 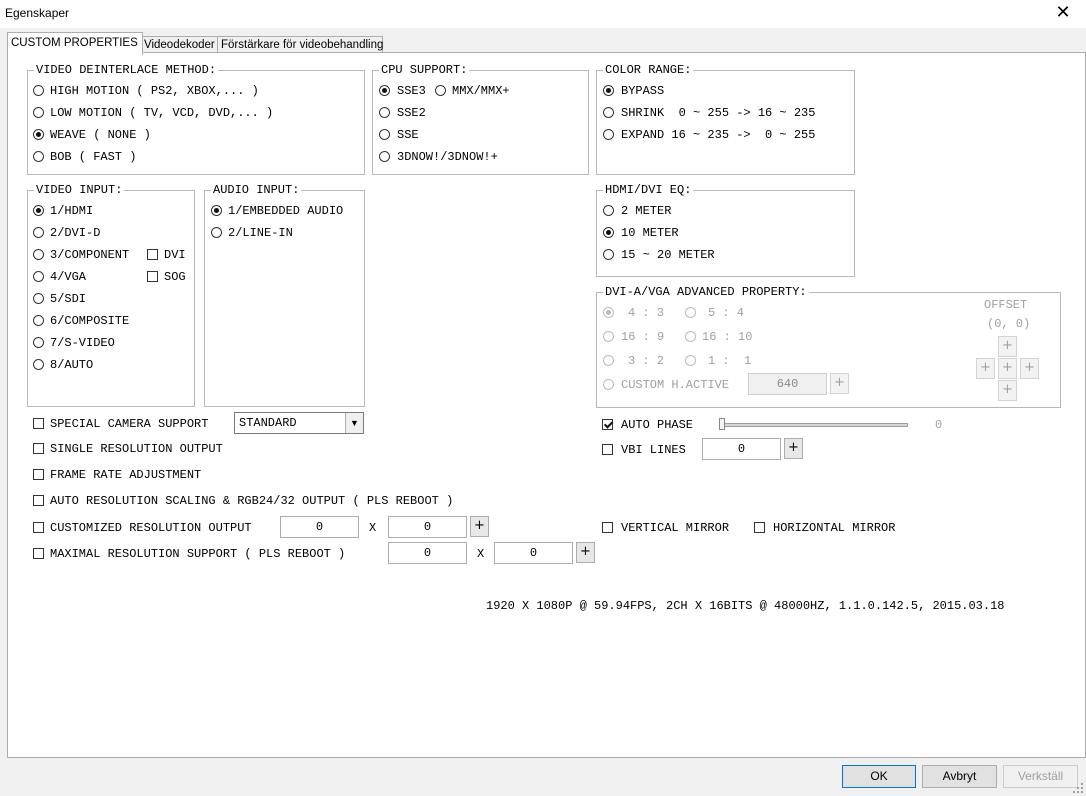 I want to click on label-expand: EXPAND 16 ~ 235 -> 0 ~ 255, so click(x=718, y=135).